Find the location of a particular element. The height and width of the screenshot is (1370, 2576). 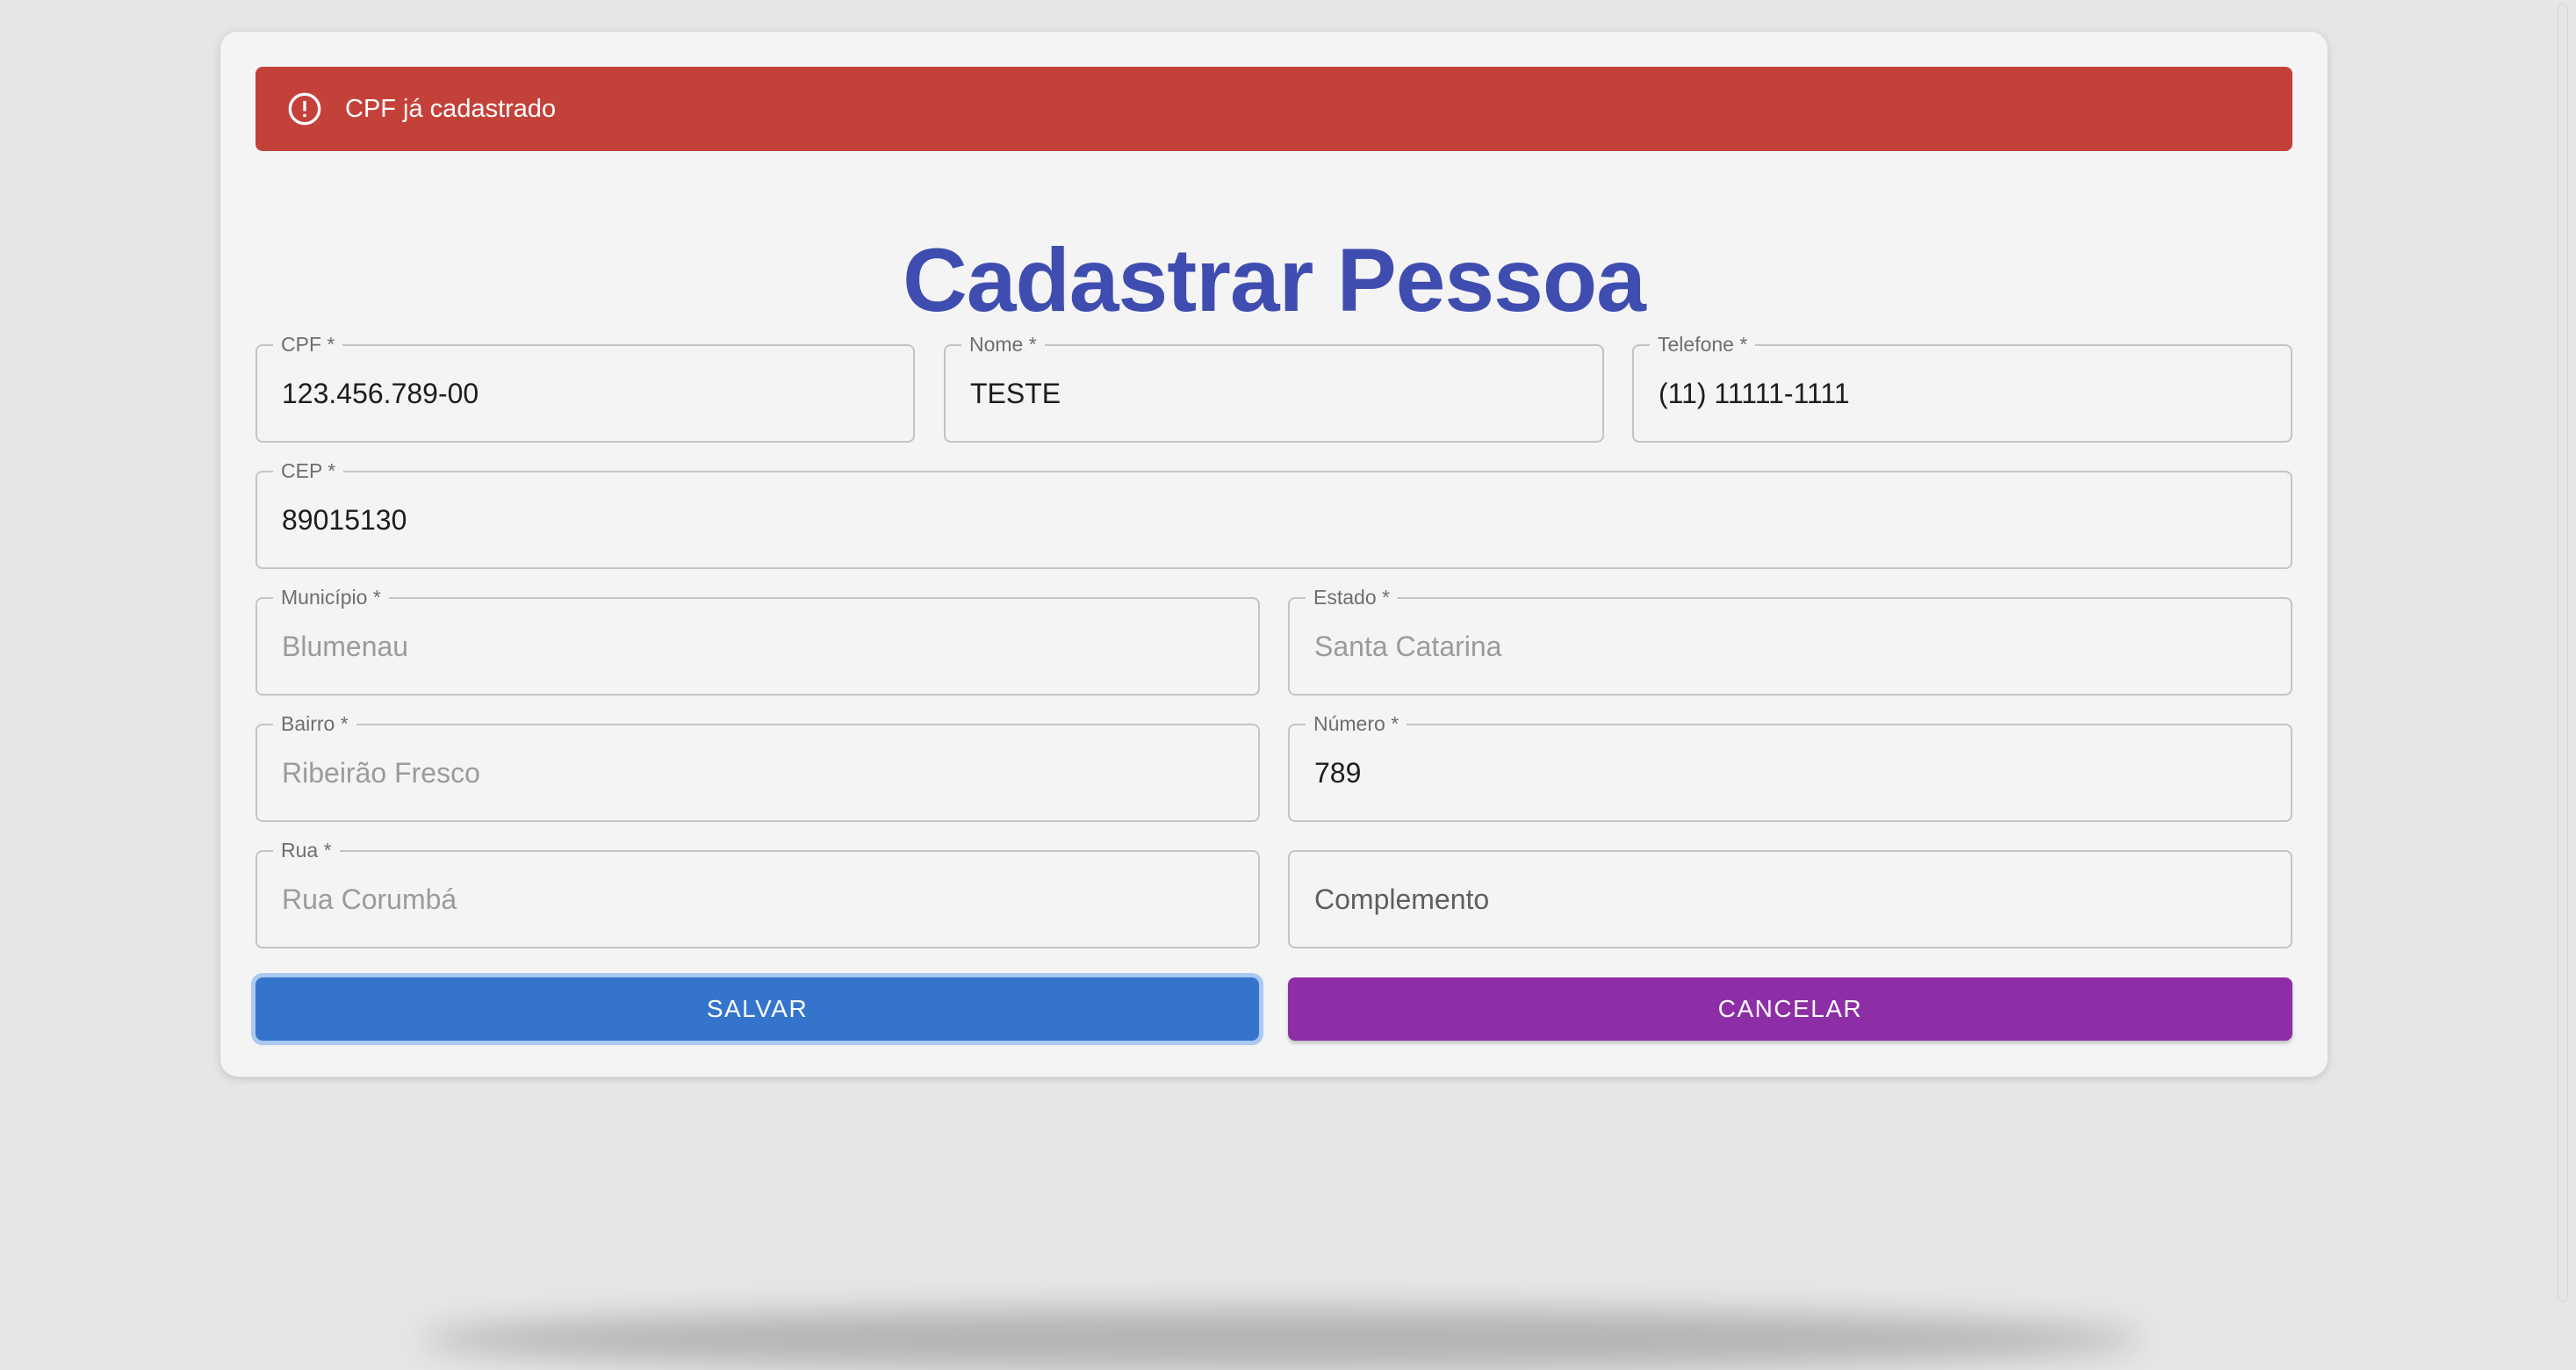

municipio-value: Blumenau is located at coordinates (345, 646).